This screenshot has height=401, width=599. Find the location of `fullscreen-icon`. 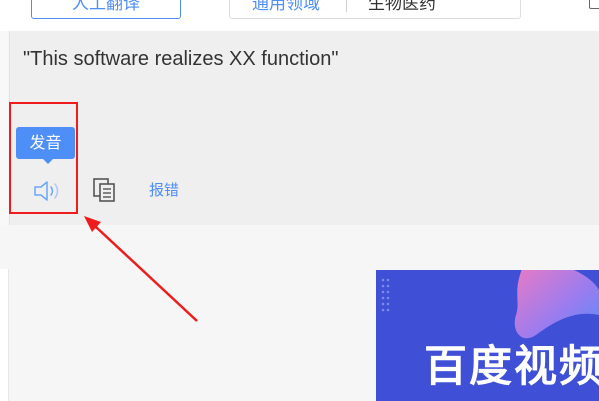

fullscreen-icon is located at coordinates (594, 4).